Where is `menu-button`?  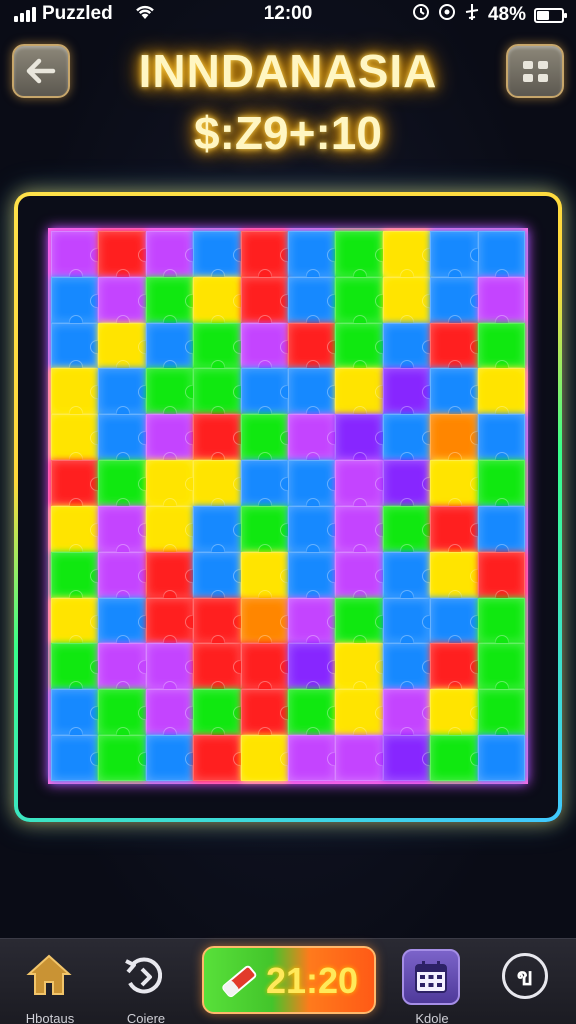 menu-button is located at coordinates (535, 71).